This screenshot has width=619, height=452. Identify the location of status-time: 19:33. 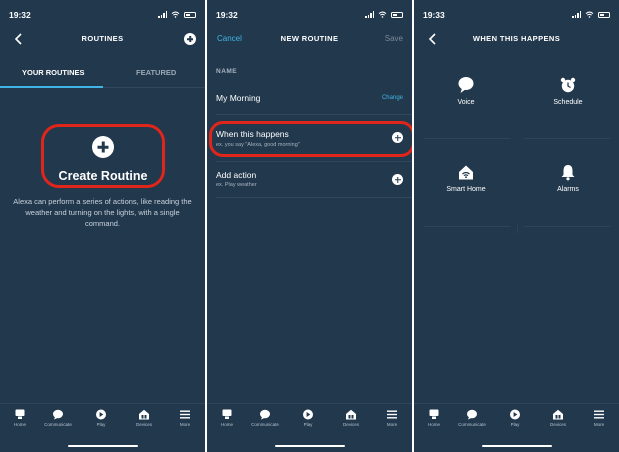
(434, 15).